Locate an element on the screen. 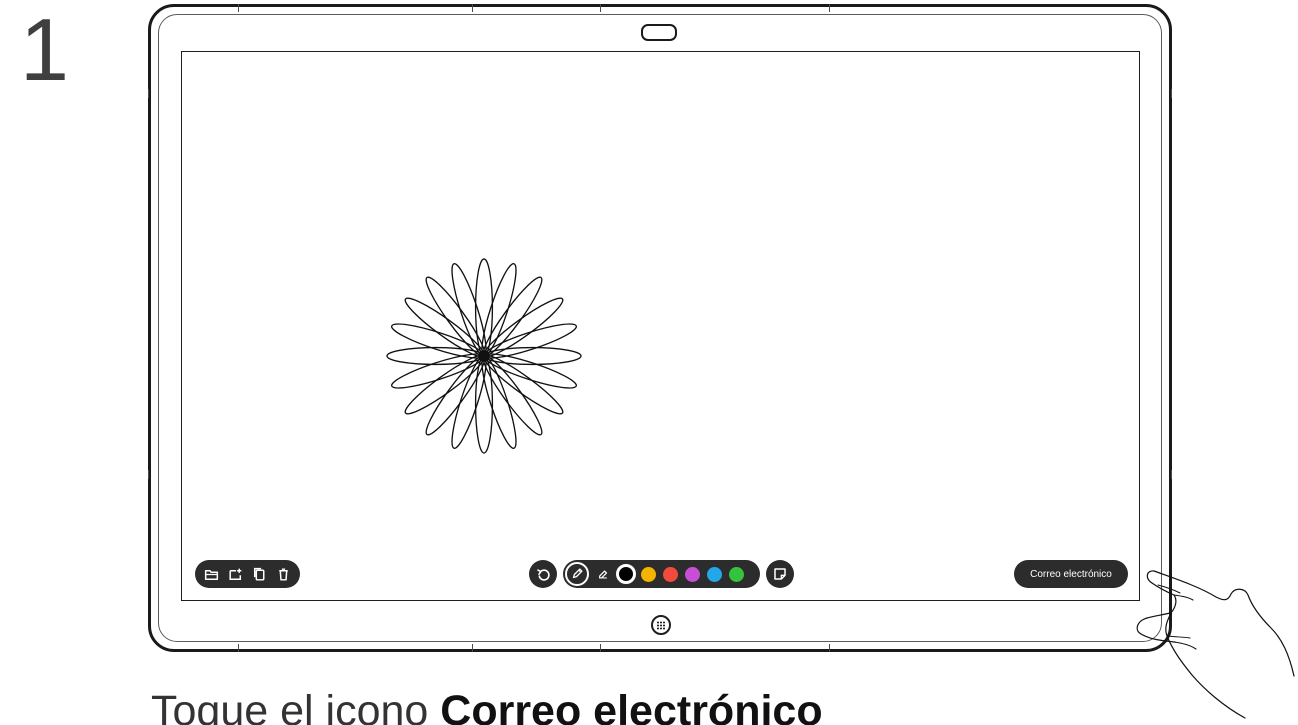  flower-drawing is located at coordinates (484, 356).